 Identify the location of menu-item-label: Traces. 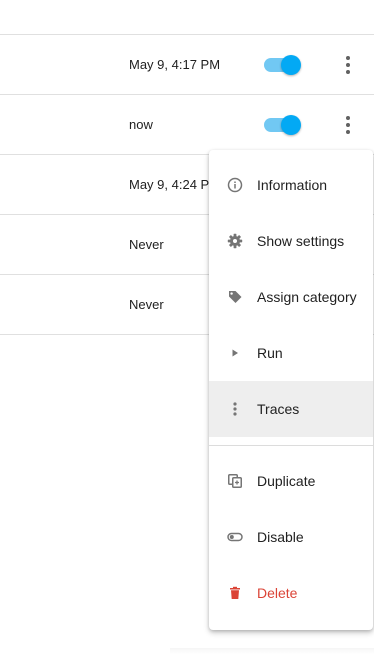
(278, 409).